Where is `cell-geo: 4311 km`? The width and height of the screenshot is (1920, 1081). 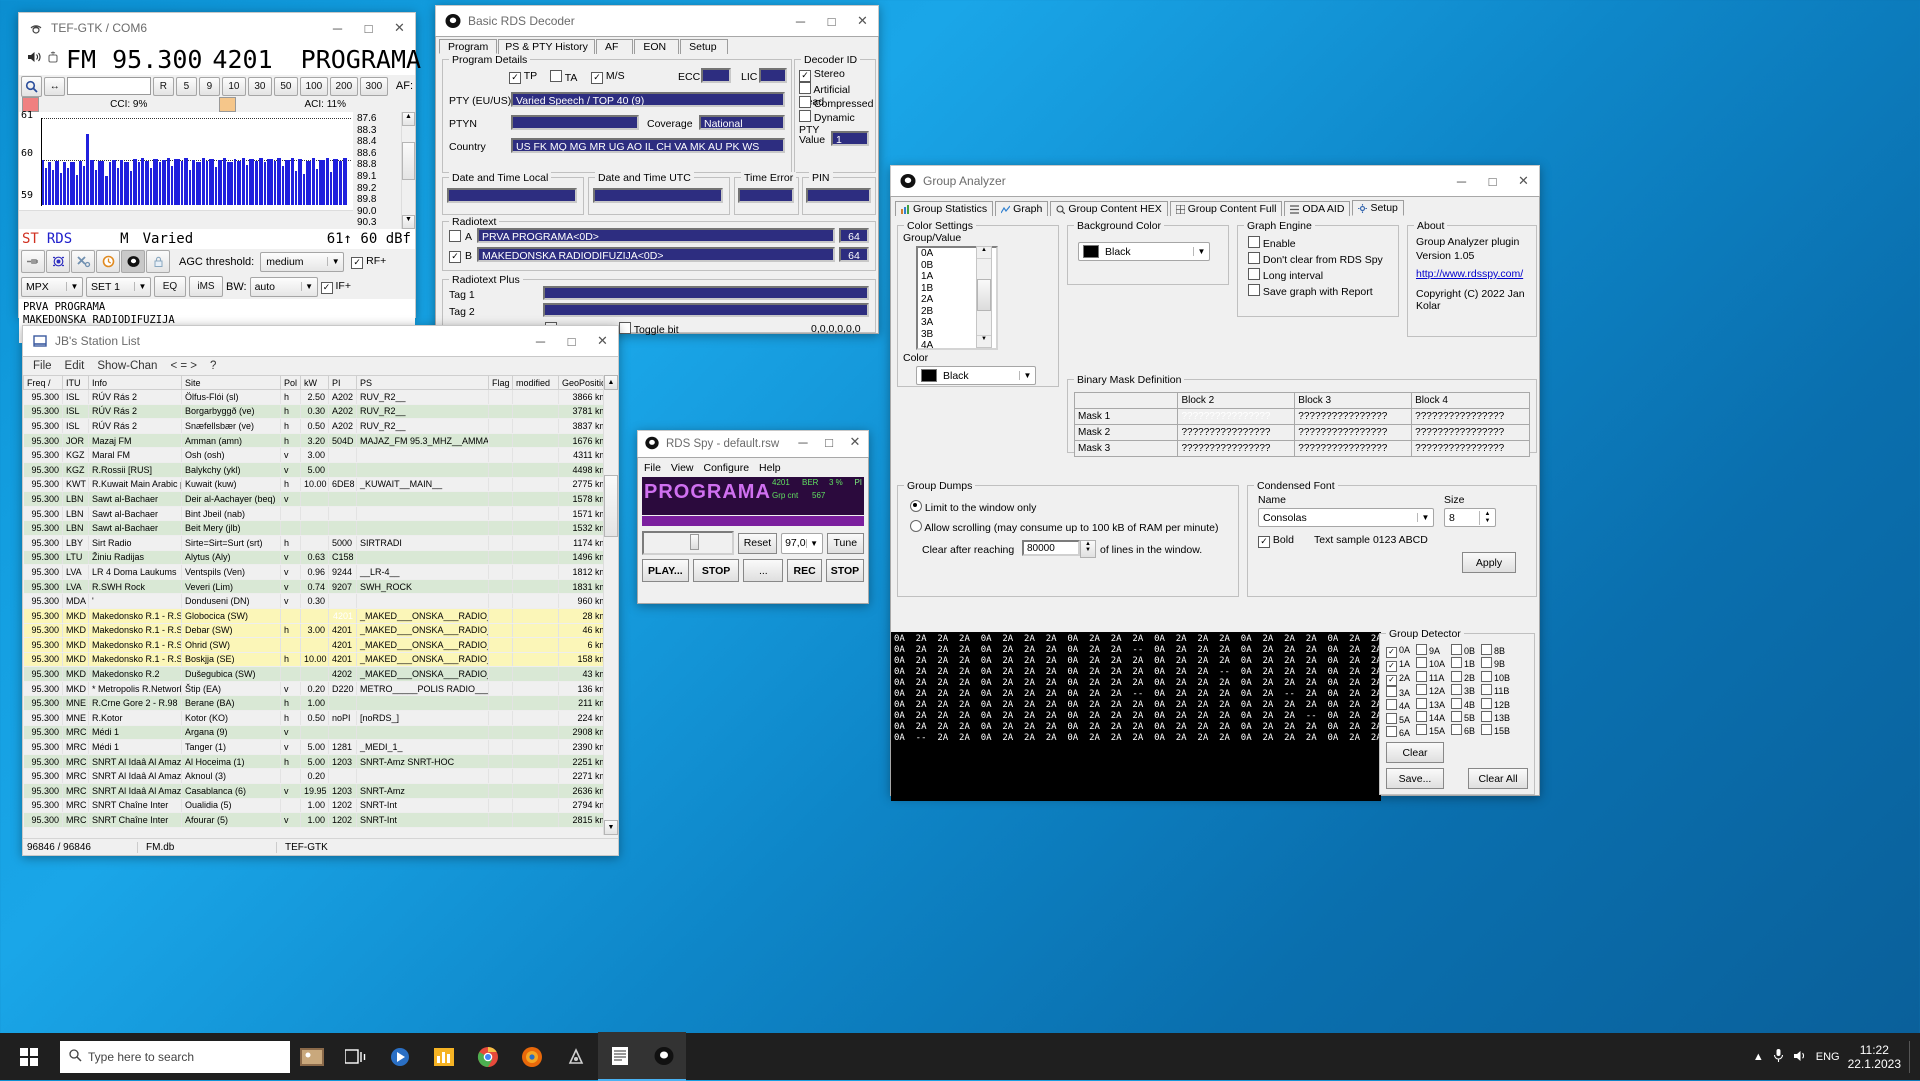
cell-geo: 4311 km is located at coordinates (580, 455).